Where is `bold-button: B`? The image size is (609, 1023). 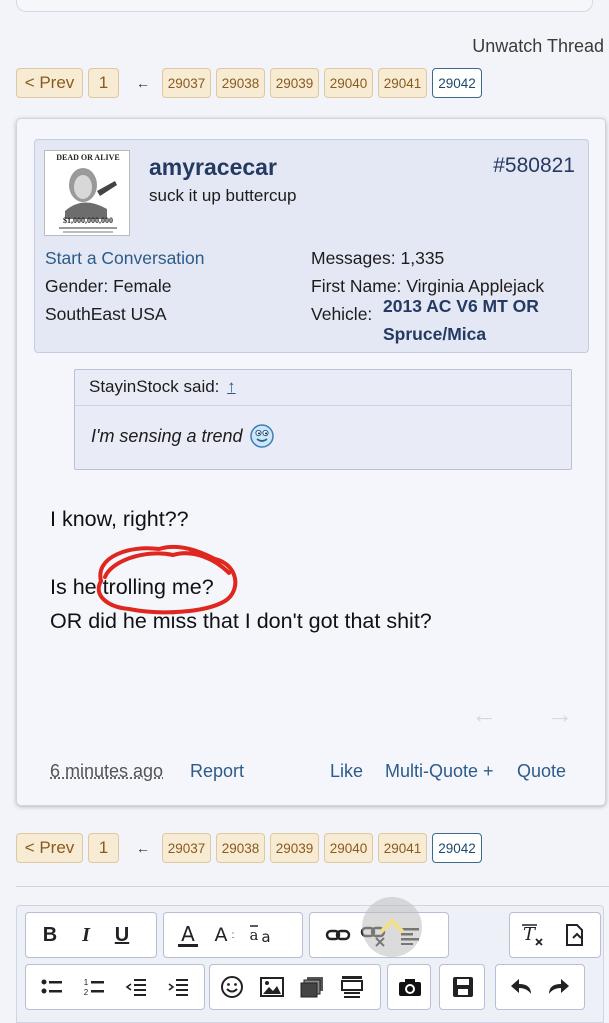
bold-button: B is located at coordinates (50, 935).